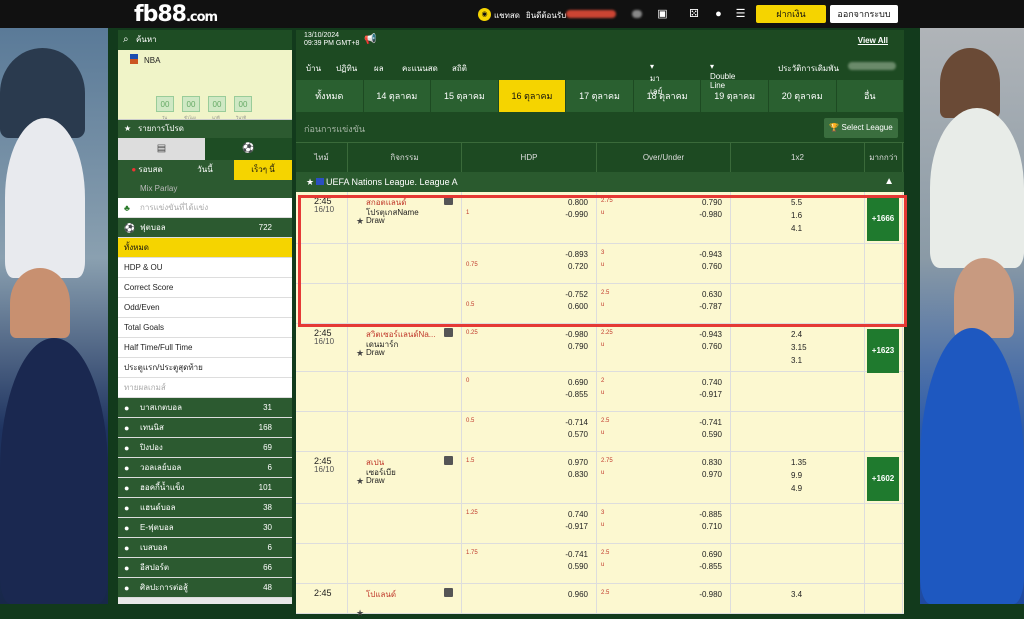 The image size is (1024, 619). I want to click on under-odds: 0.970, so click(712, 474).